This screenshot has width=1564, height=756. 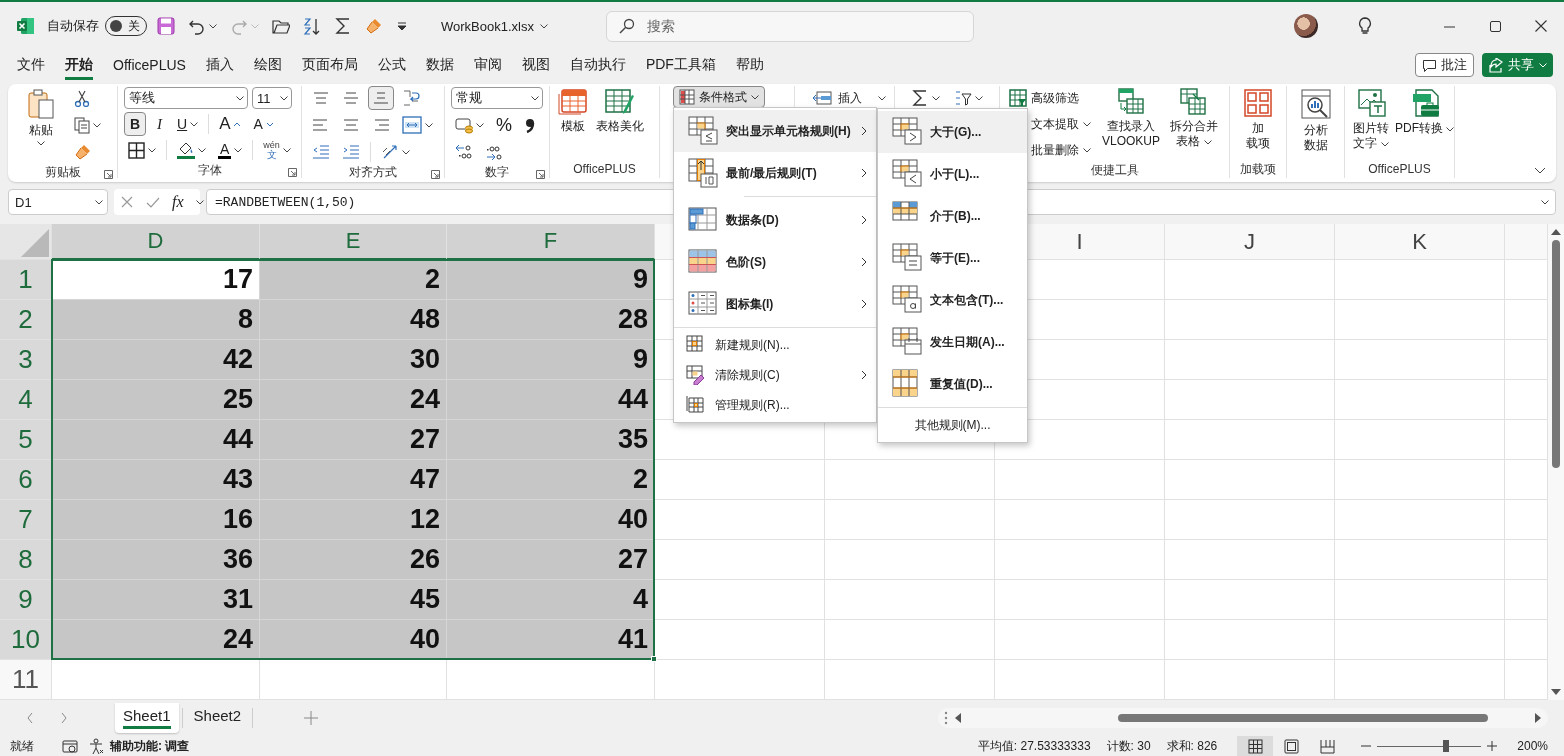 What do you see at coordinates (353, 560) in the screenshot?
I see `table-cell: 26` at bounding box center [353, 560].